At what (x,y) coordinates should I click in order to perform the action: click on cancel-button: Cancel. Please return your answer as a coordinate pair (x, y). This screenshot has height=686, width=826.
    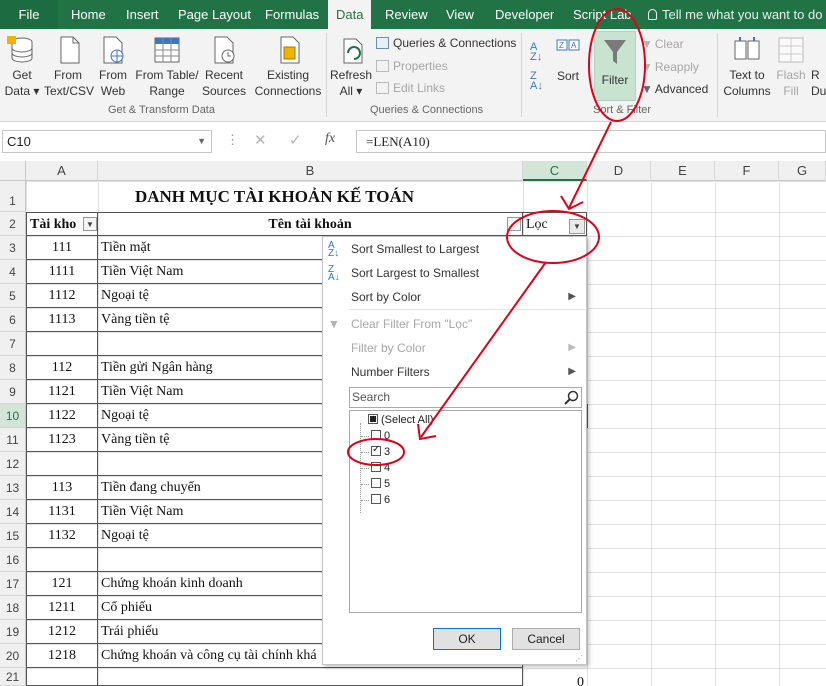
    Looking at the image, I should click on (546, 639).